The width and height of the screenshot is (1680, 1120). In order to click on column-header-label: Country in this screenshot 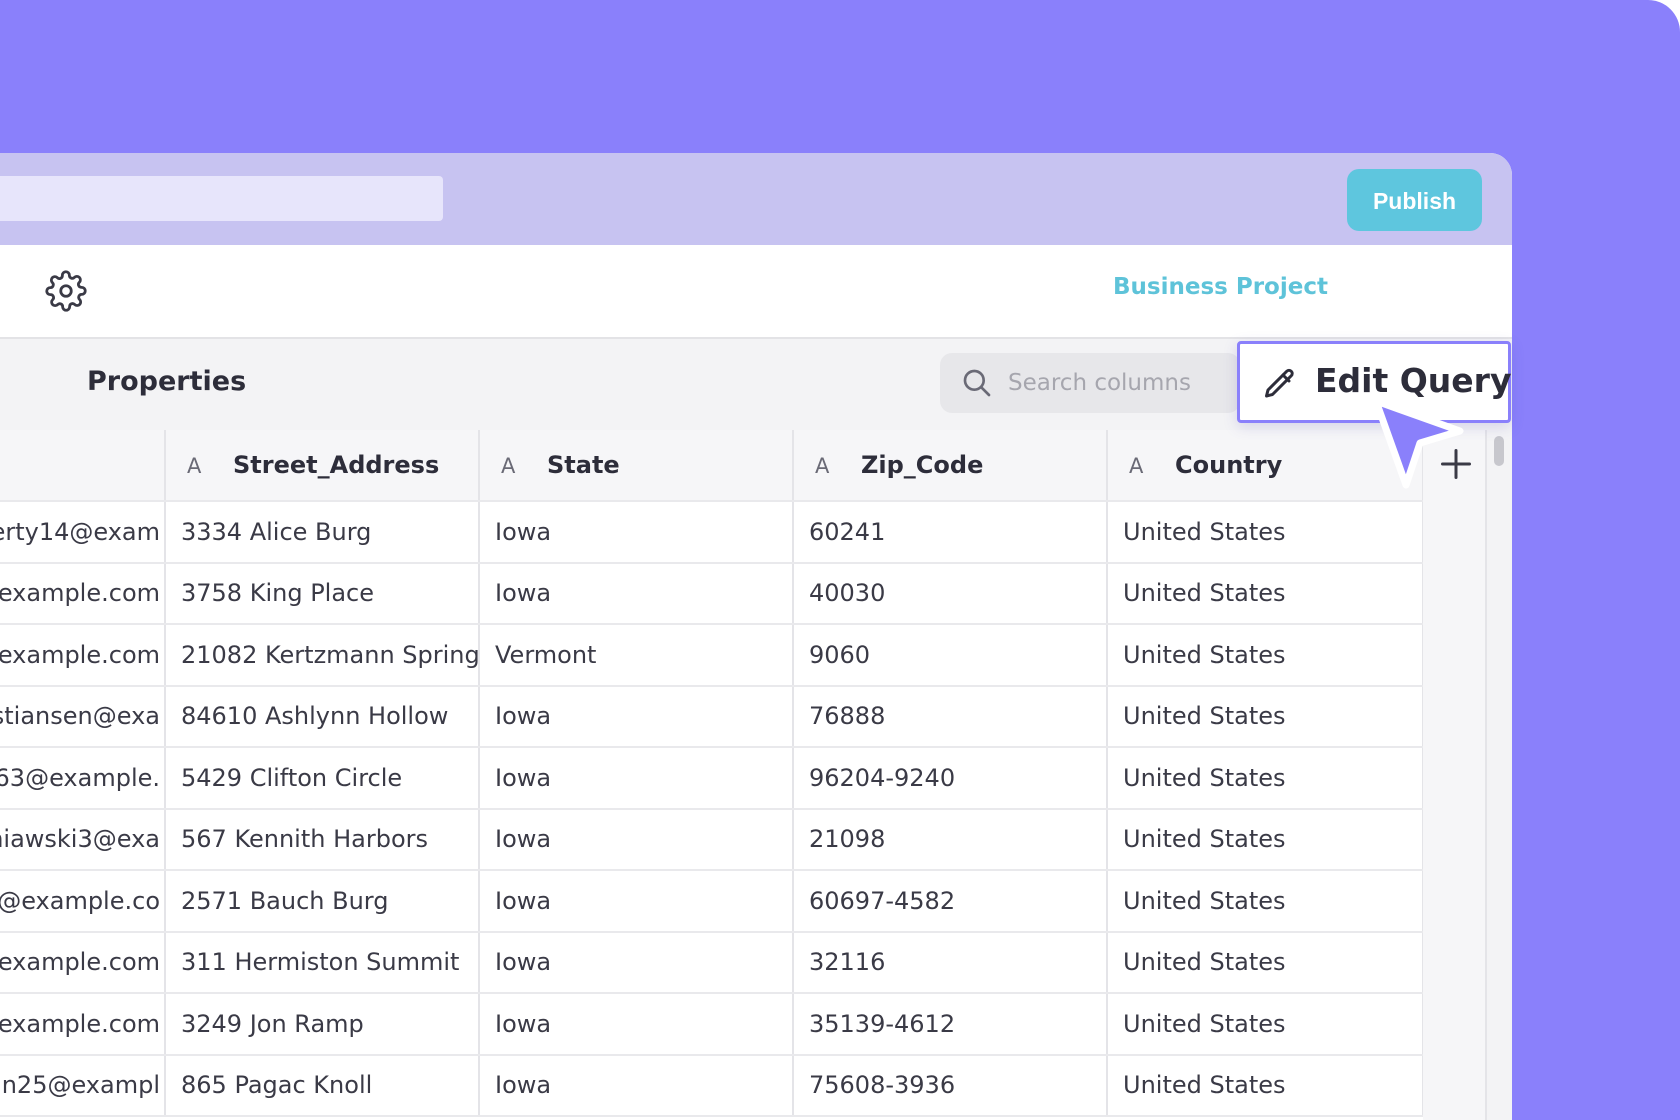, I will do `click(1229, 465)`.